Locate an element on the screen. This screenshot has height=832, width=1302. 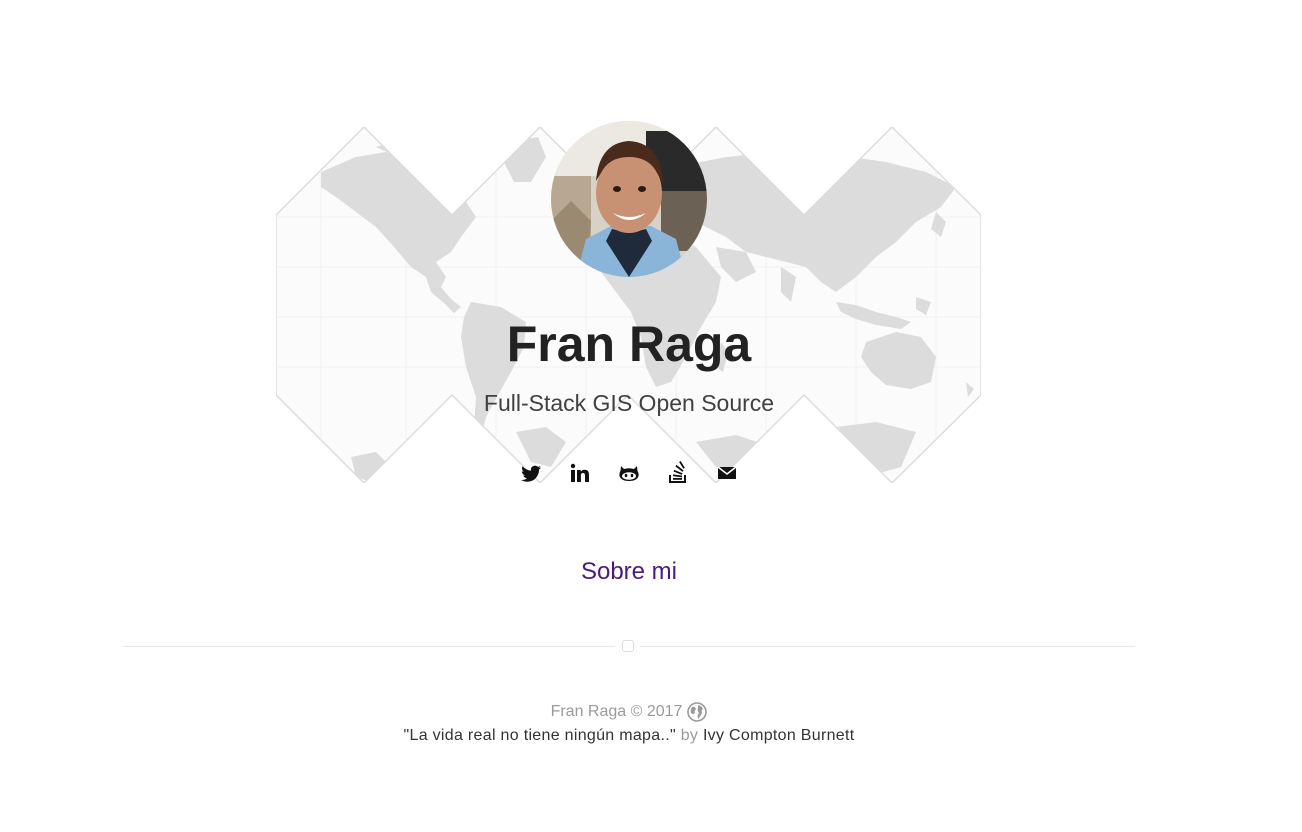
stackoverflow-icon is located at coordinates (677, 472).